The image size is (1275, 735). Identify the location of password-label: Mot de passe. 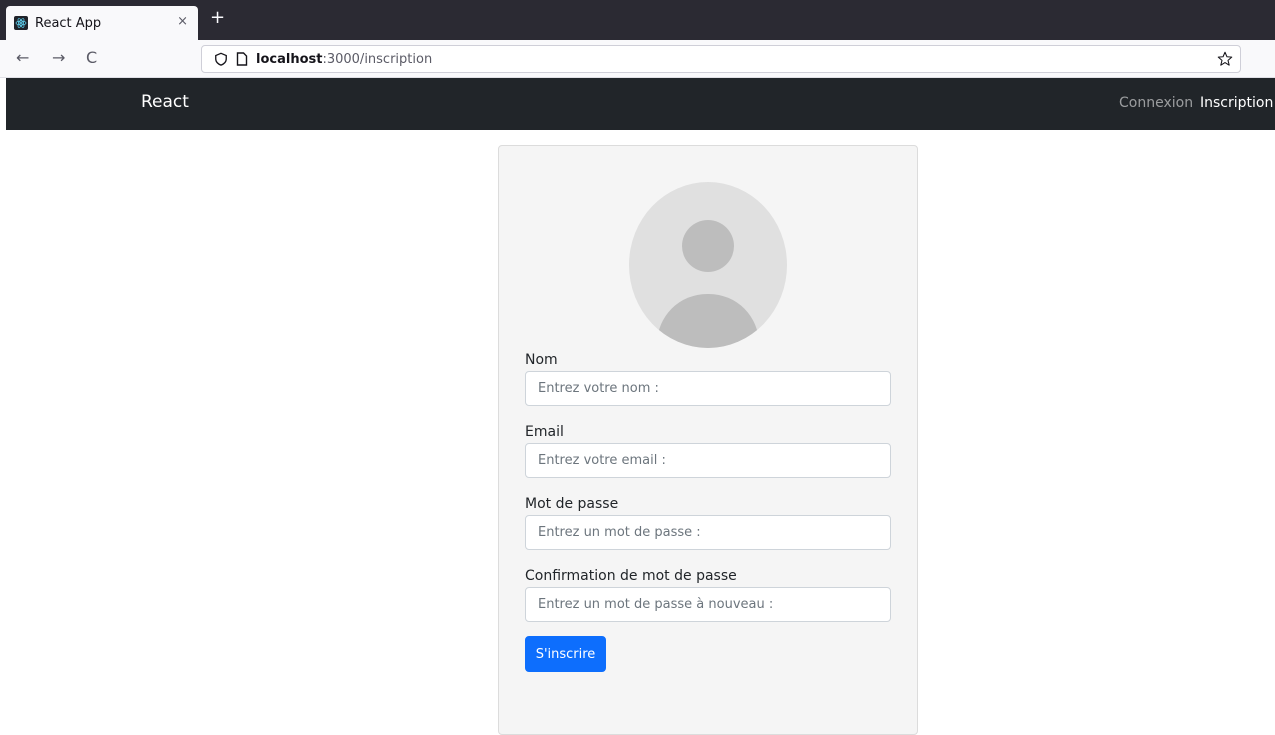
(572, 504).